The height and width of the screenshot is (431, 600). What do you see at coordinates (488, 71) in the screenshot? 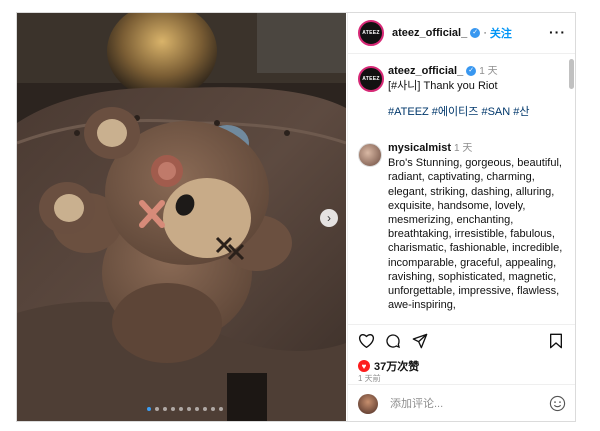
I see `caption-time: 1 天` at bounding box center [488, 71].